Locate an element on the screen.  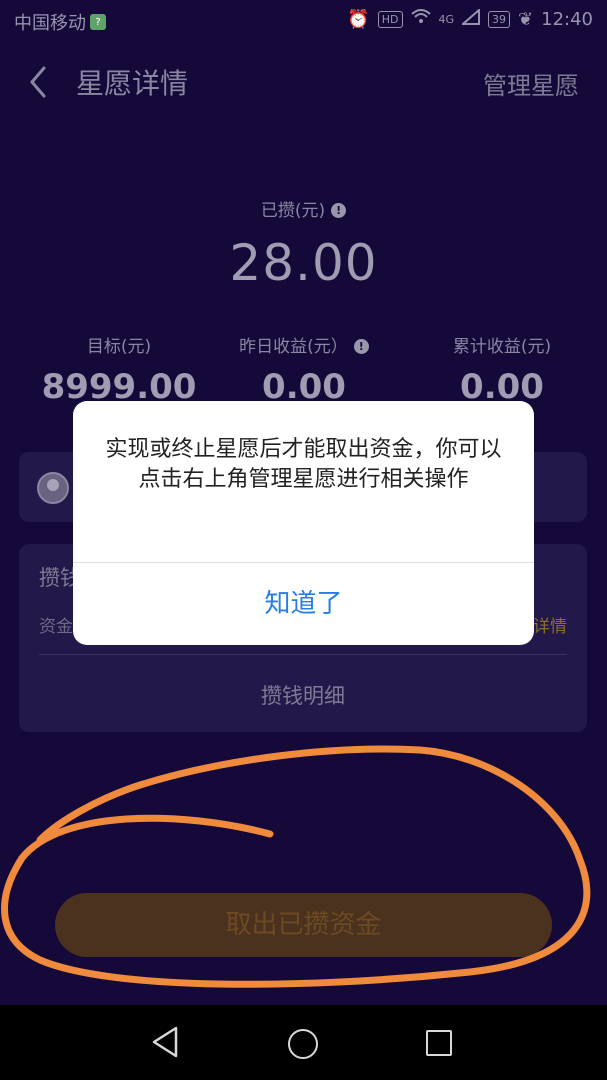
stat-total: 累计收益(元) 0.00 is located at coordinates (502, 369).